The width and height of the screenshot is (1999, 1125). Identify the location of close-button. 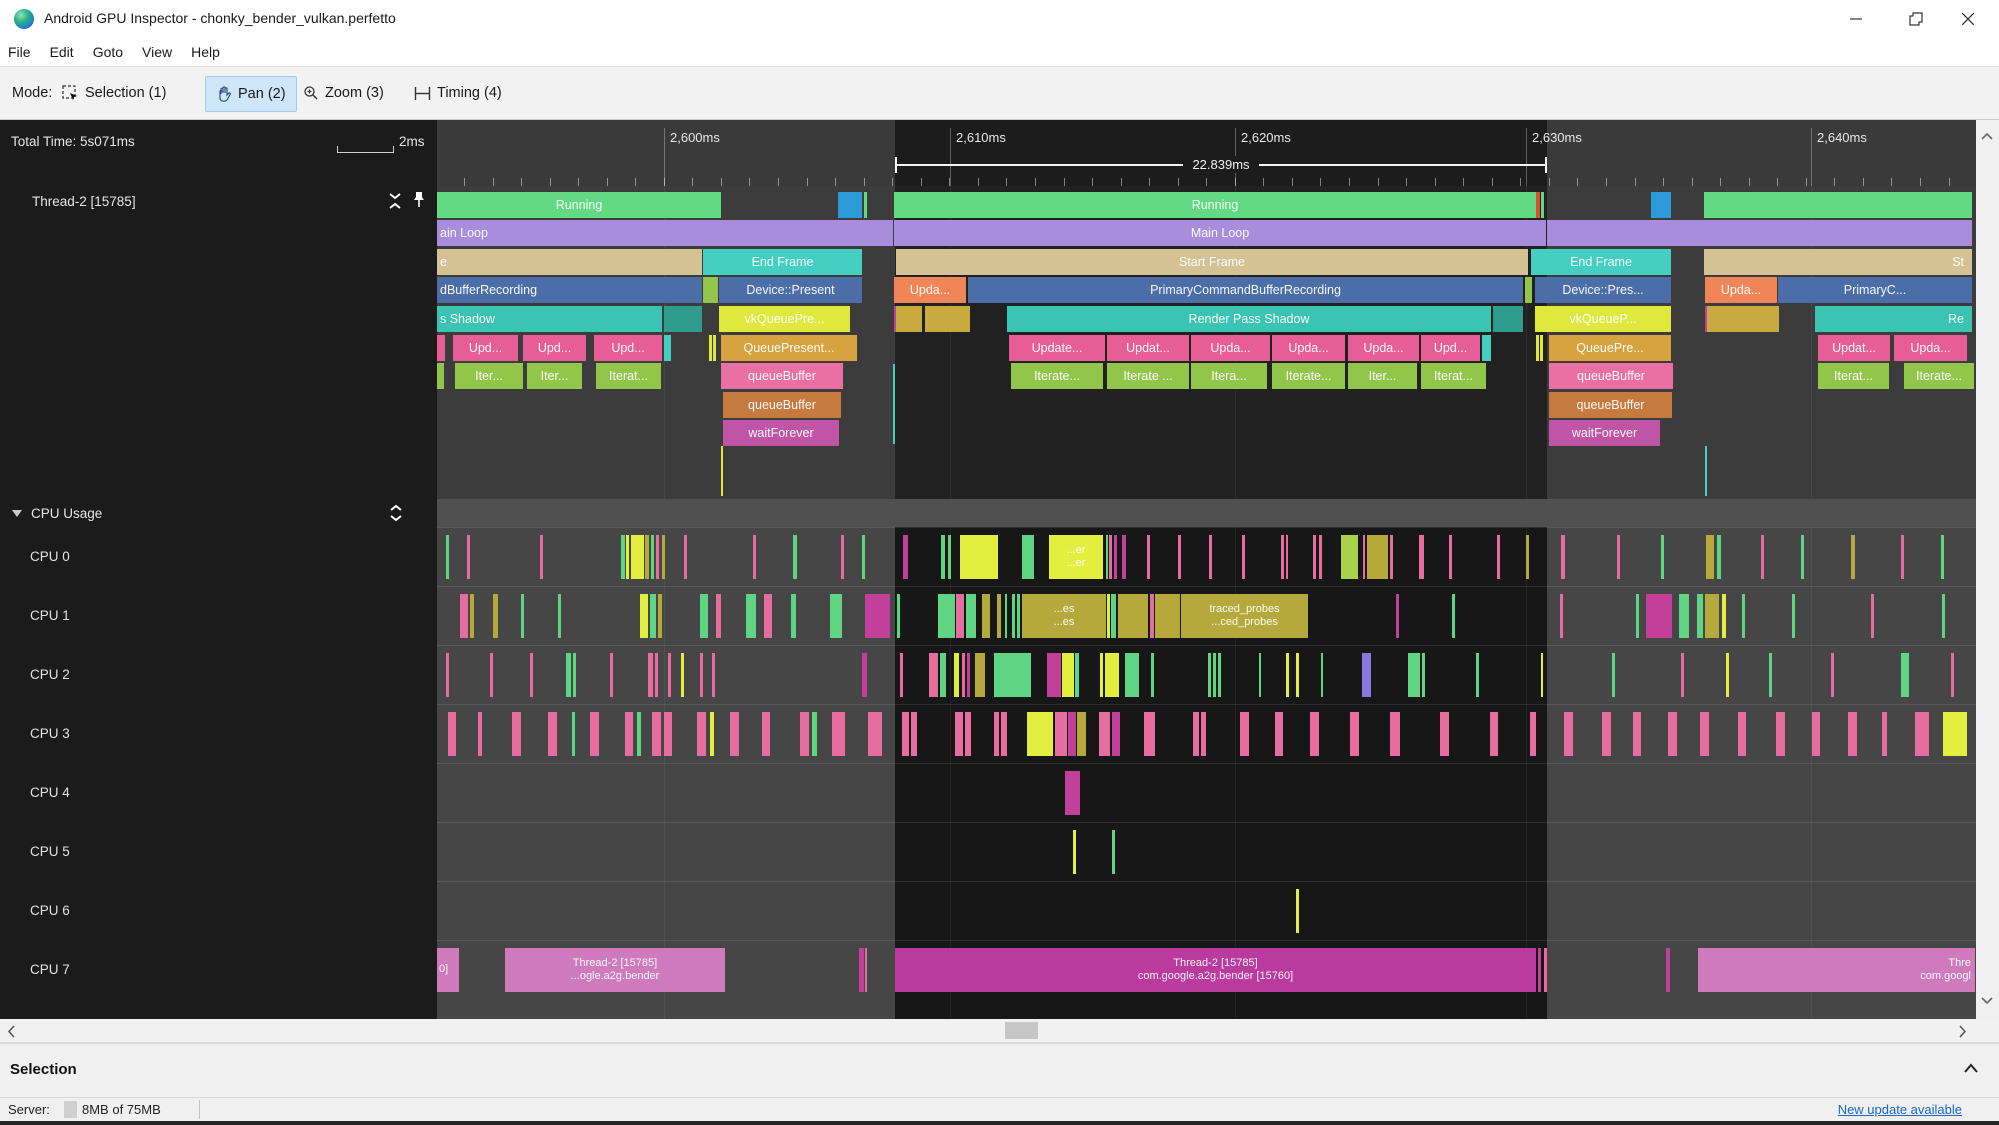
(1968, 19).